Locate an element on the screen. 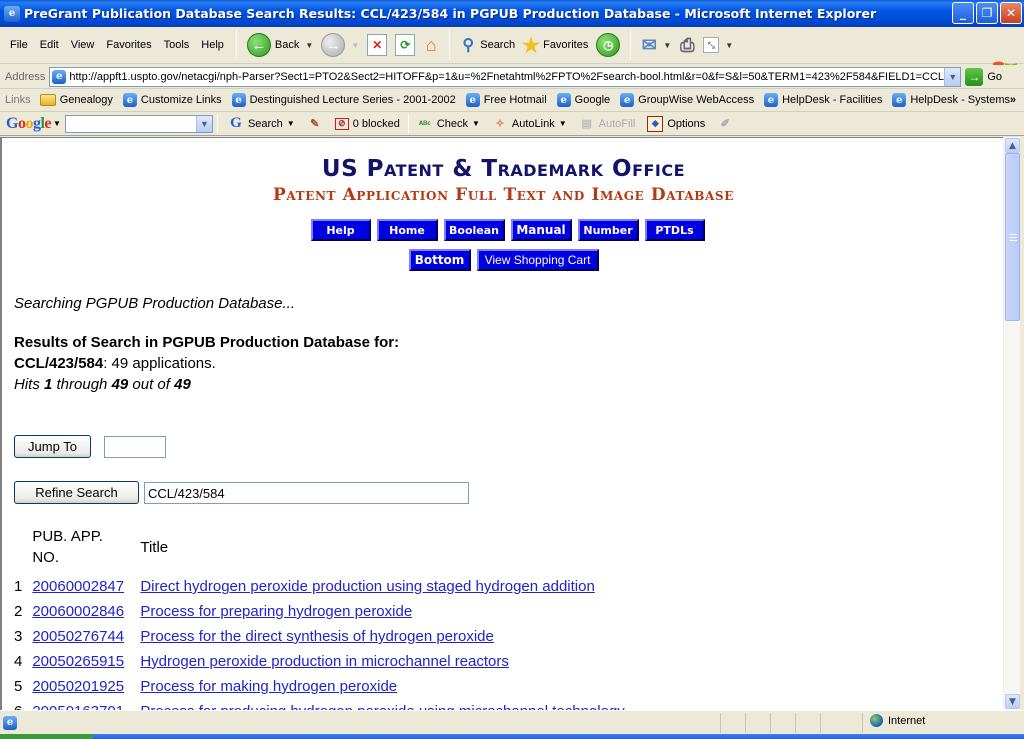 This screenshot has width=1024, height=739. jump-to-input is located at coordinates (135, 447).